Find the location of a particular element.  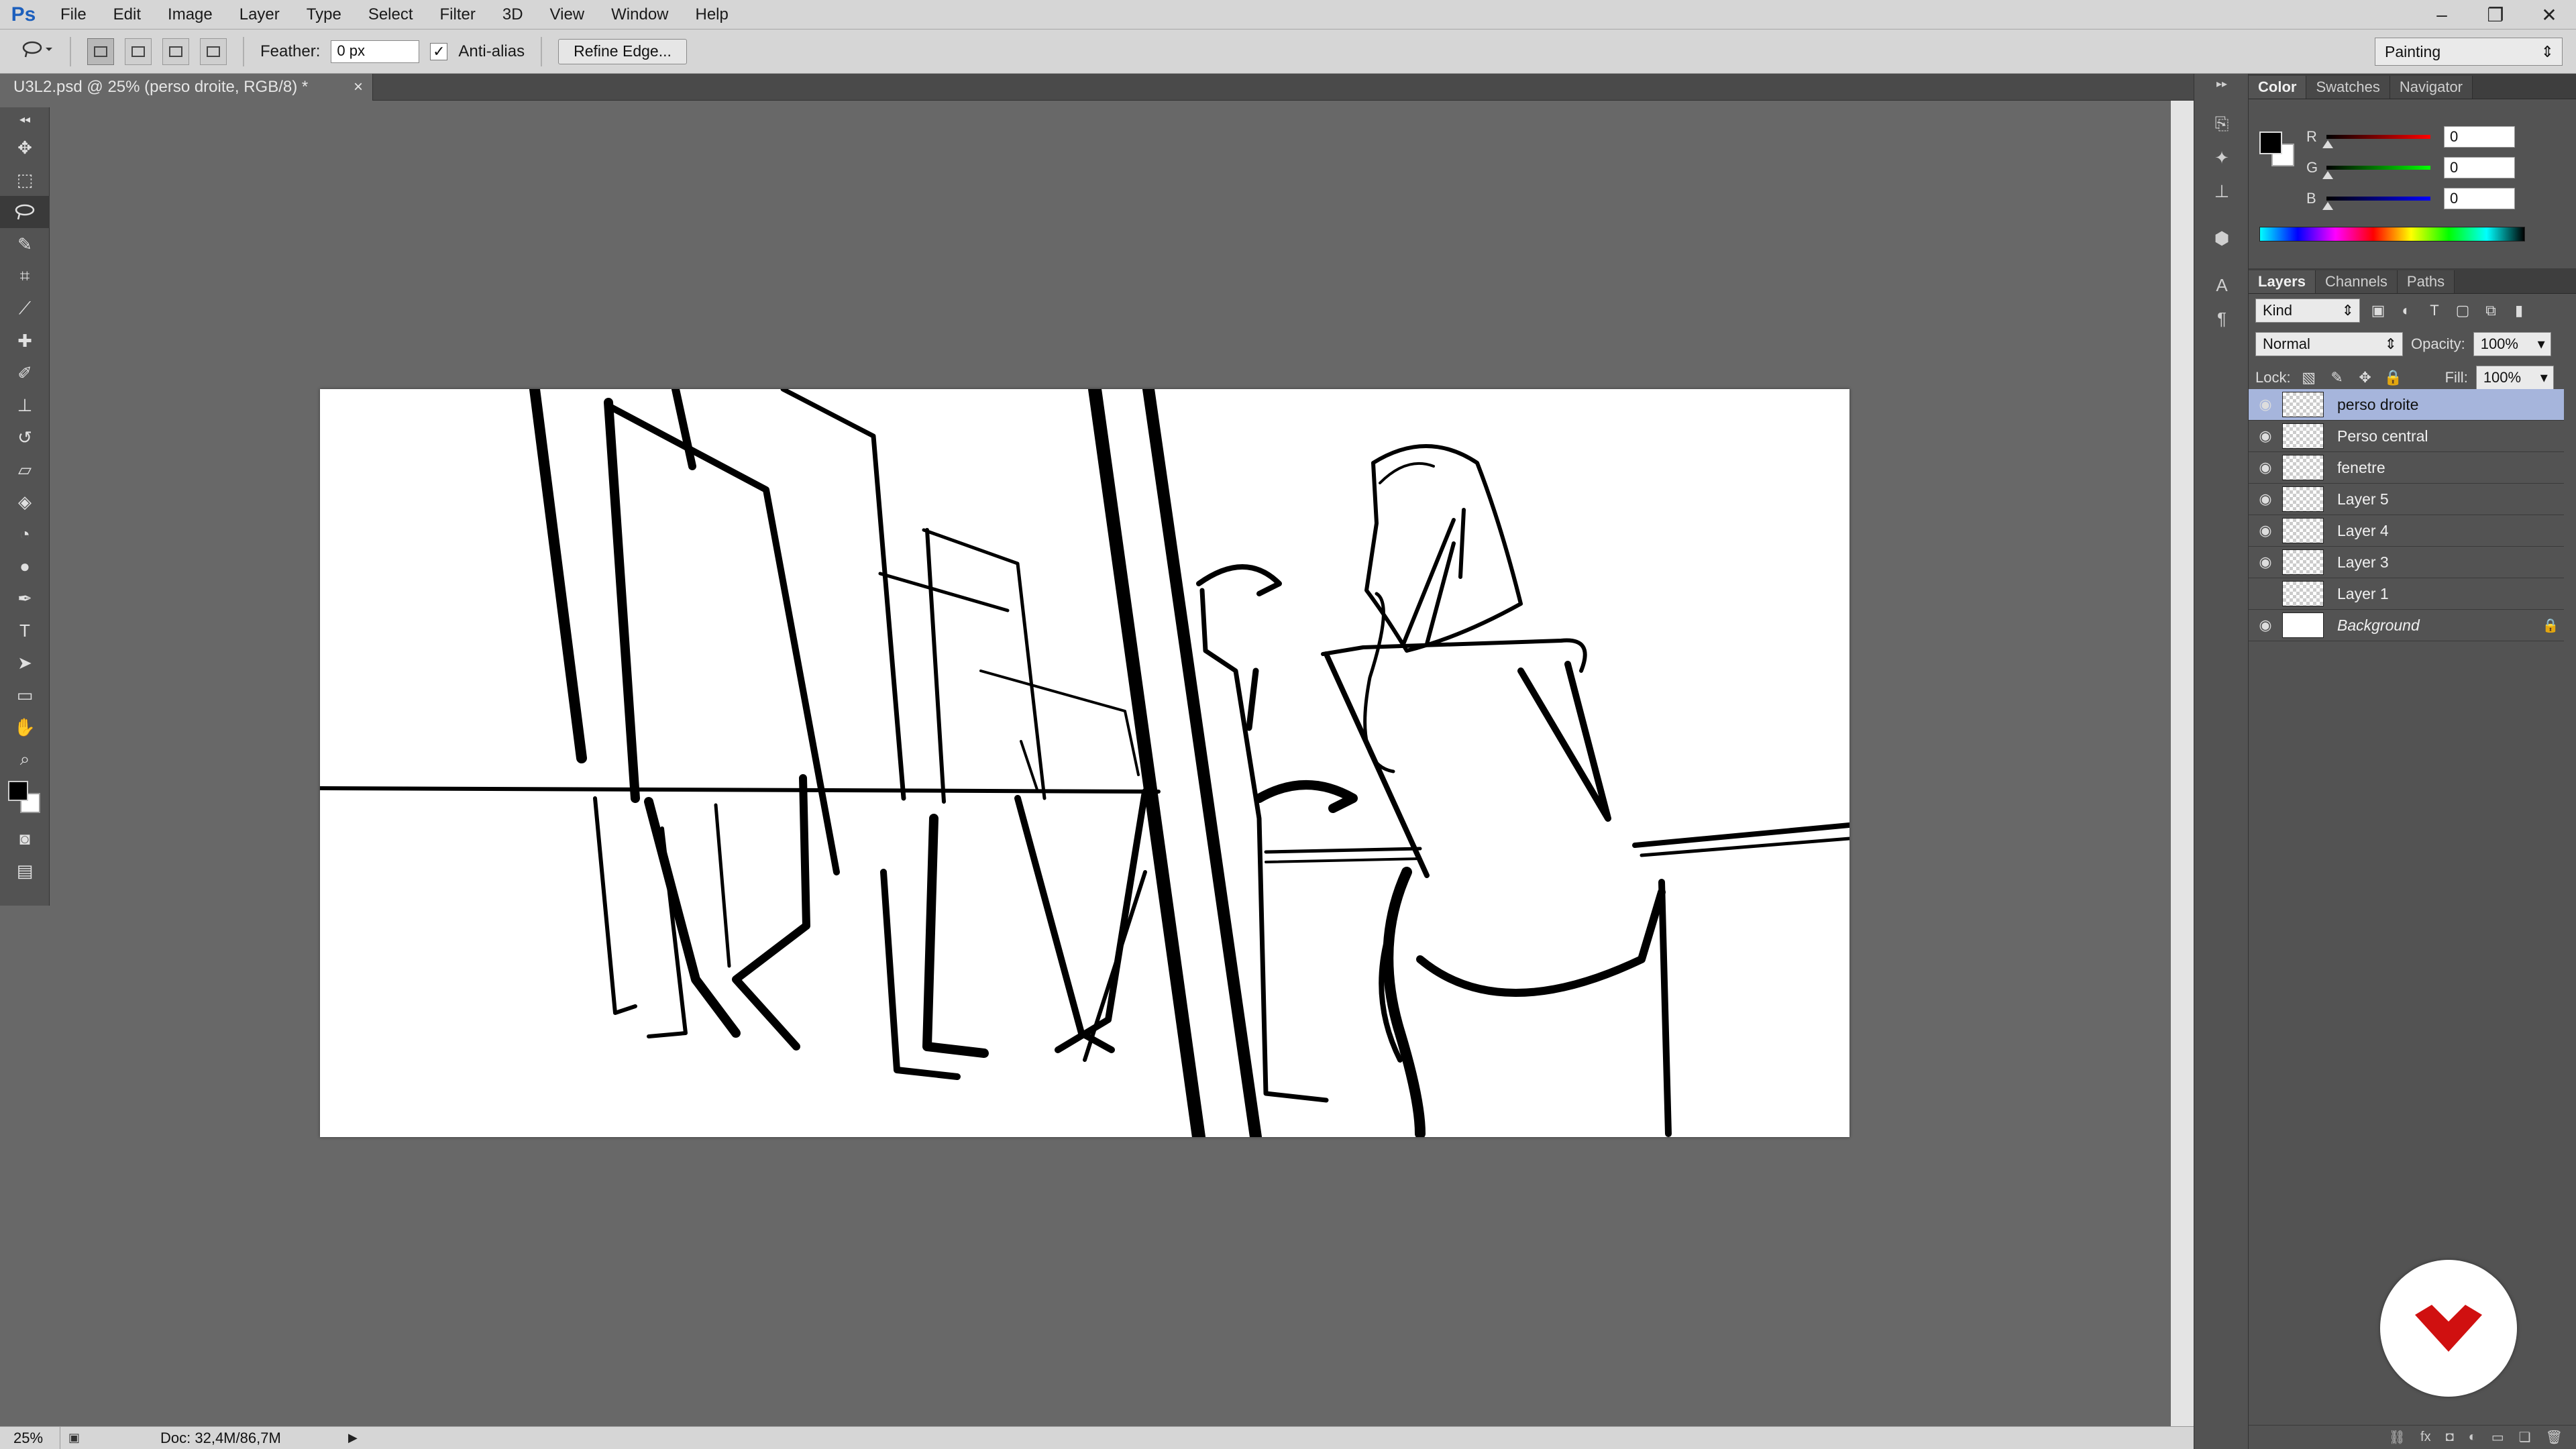

layer-row-layer-5: ◉ Layer 5 is located at coordinates (2406, 499).